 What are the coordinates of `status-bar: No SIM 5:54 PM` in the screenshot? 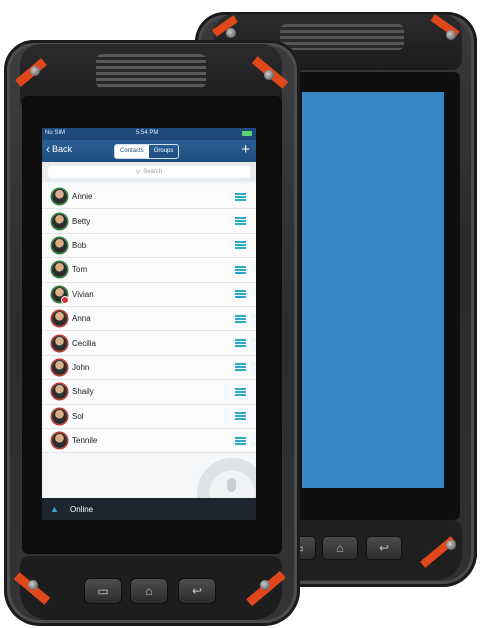 It's located at (149, 134).